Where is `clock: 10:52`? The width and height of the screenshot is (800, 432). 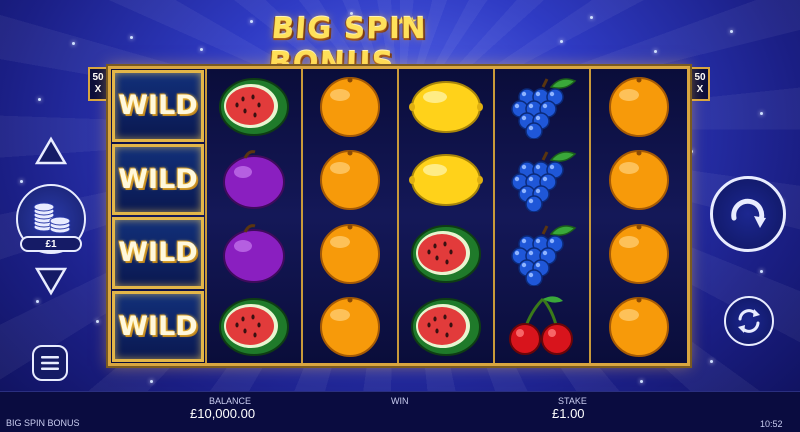 clock: 10:52 is located at coordinates (771, 424).